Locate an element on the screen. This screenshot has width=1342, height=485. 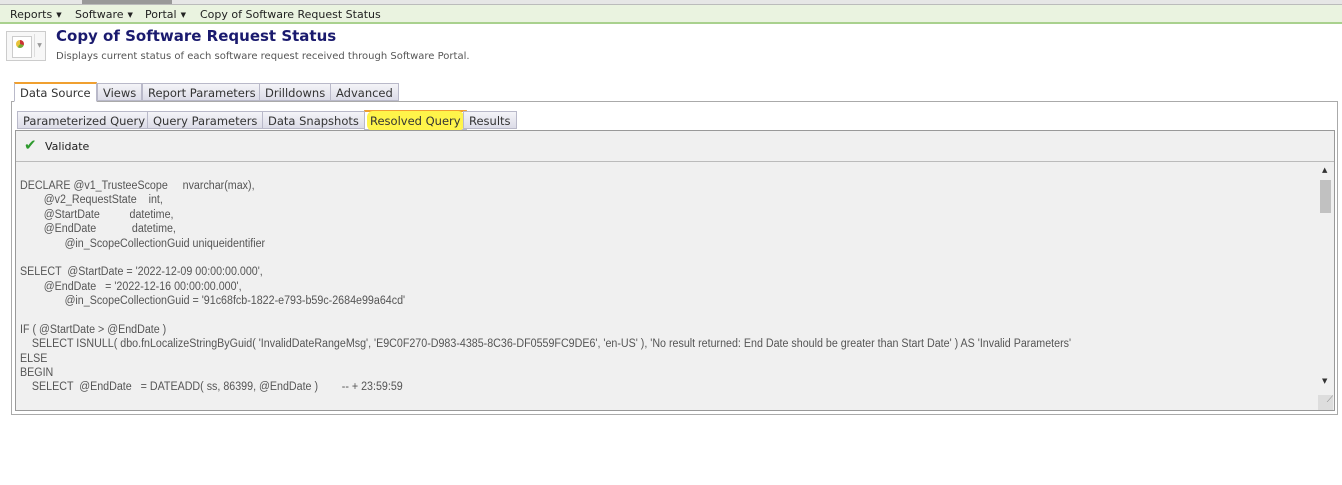
tab-label: Views is located at coordinates (120, 93).